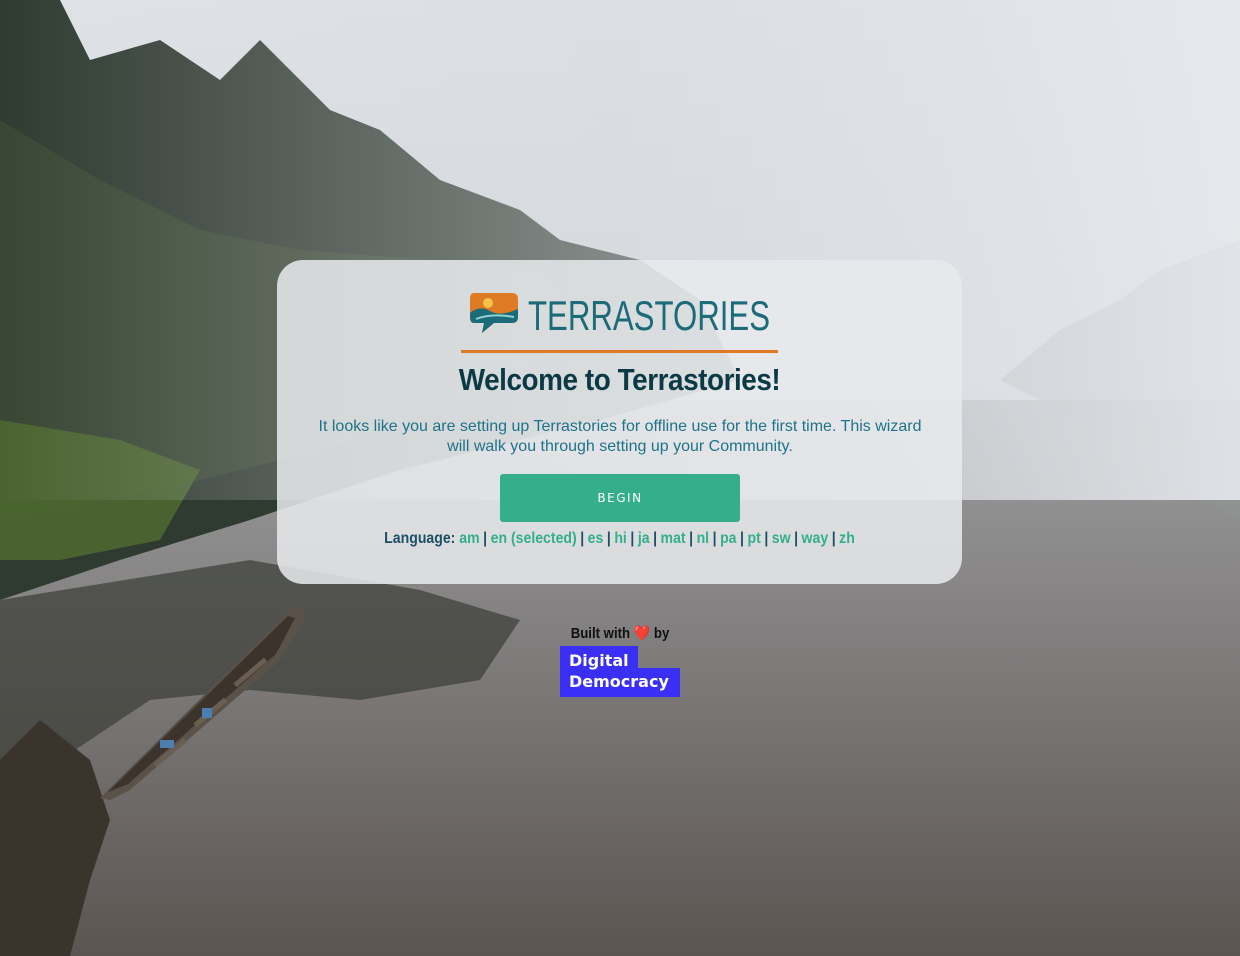  Describe the element at coordinates (703, 538) in the screenshot. I see `language-option-nl: nl` at that location.